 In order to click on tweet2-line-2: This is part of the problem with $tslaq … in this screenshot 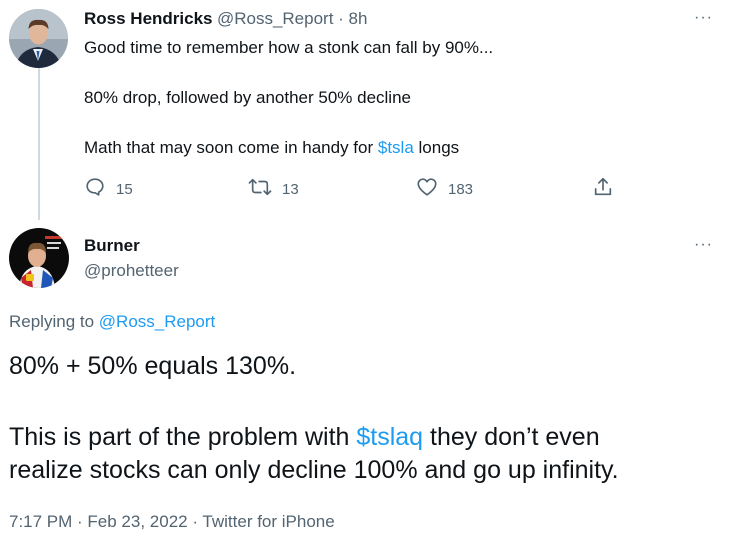, I will do `click(304, 437)`.